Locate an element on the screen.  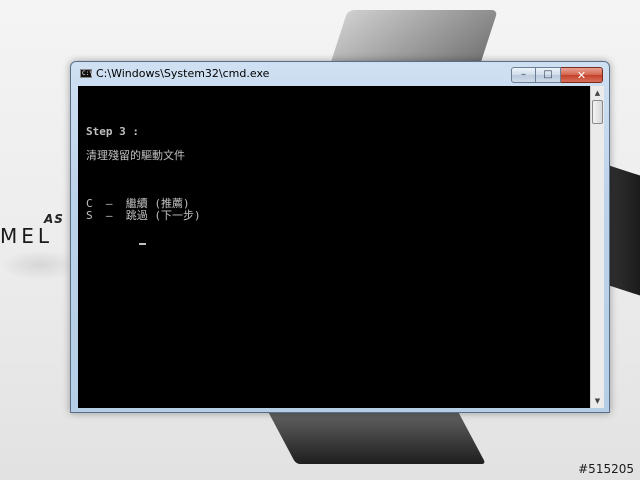
wallpaper-glow is located at coordinates (40, 265).